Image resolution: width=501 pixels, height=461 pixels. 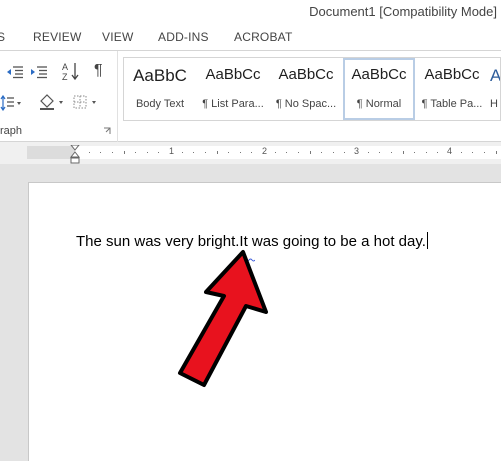 What do you see at coordinates (403, 11) in the screenshot?
I see `window-title: Document1 [Compatibility Mode]` at bounding box center [403, 11].